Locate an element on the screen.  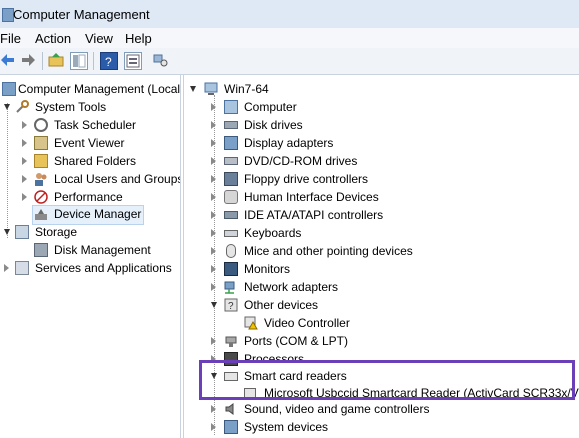
title-bar: Computer Management is located at coordinates (289, 14).